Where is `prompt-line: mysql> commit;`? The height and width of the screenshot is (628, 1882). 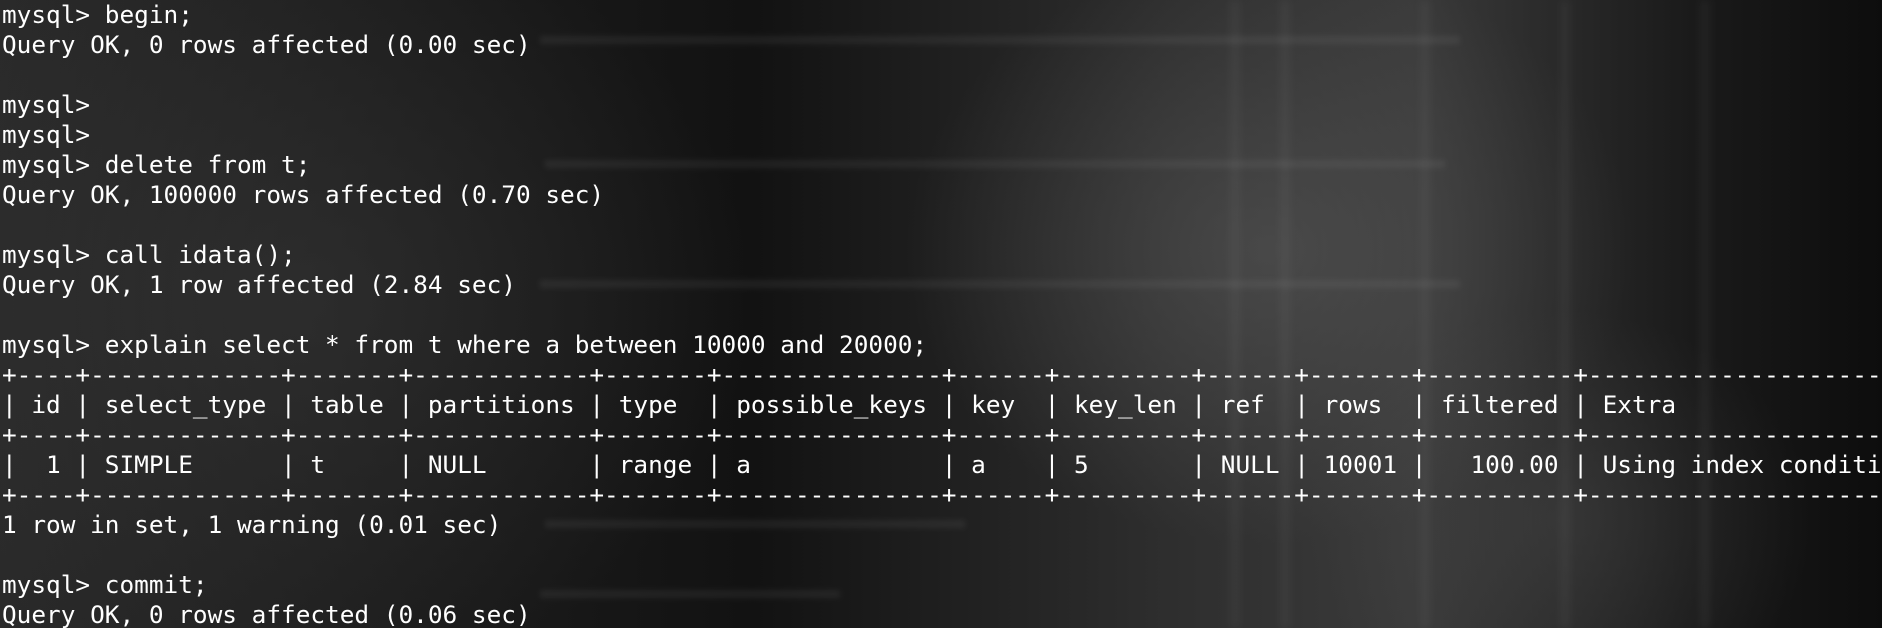 prompt-line: mysql> commit; is located at coordinates (105, 584).